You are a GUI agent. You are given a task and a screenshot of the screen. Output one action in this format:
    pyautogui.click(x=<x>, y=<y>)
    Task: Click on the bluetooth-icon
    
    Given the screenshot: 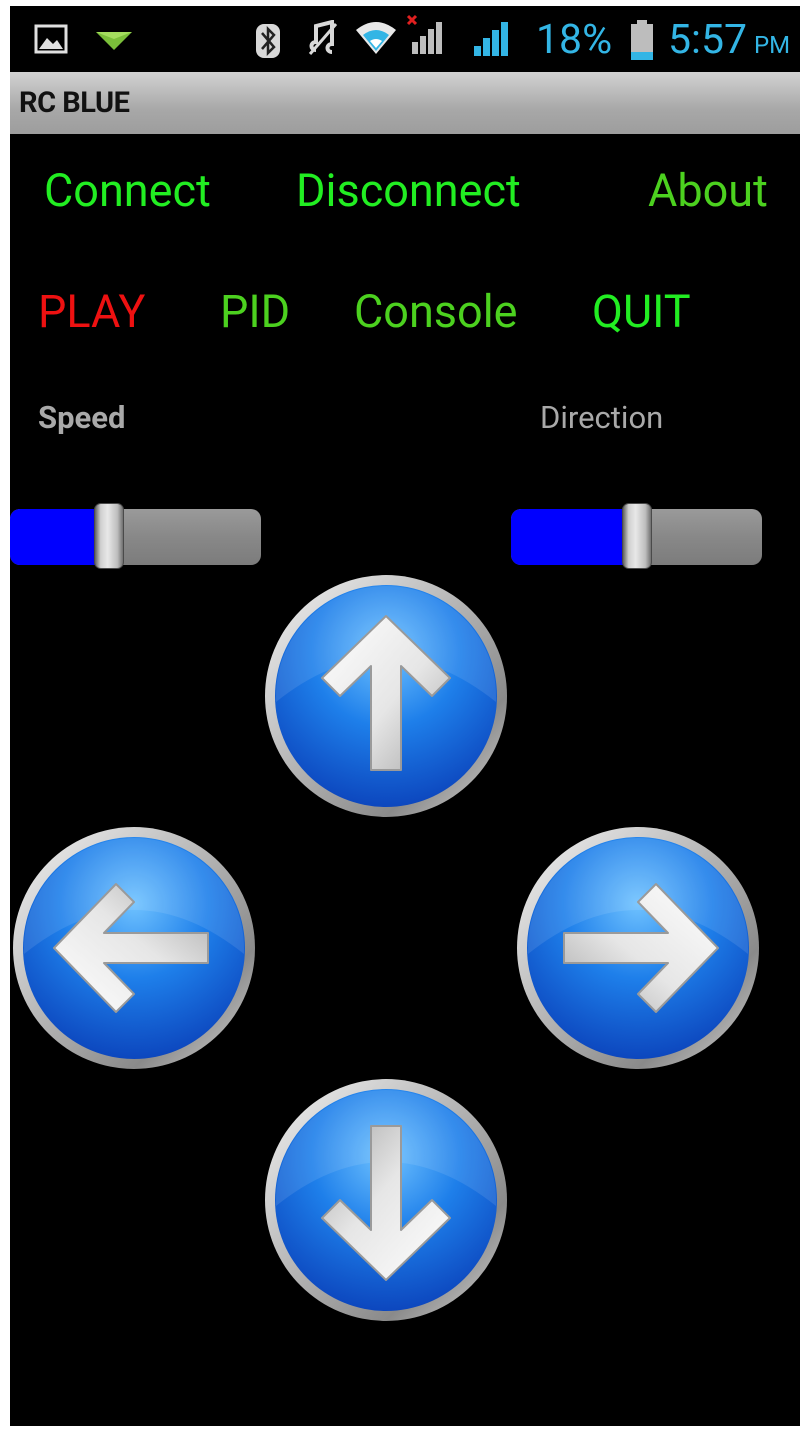 What is the action you would take?
    pyautogui.click(x=268, y=41)
    